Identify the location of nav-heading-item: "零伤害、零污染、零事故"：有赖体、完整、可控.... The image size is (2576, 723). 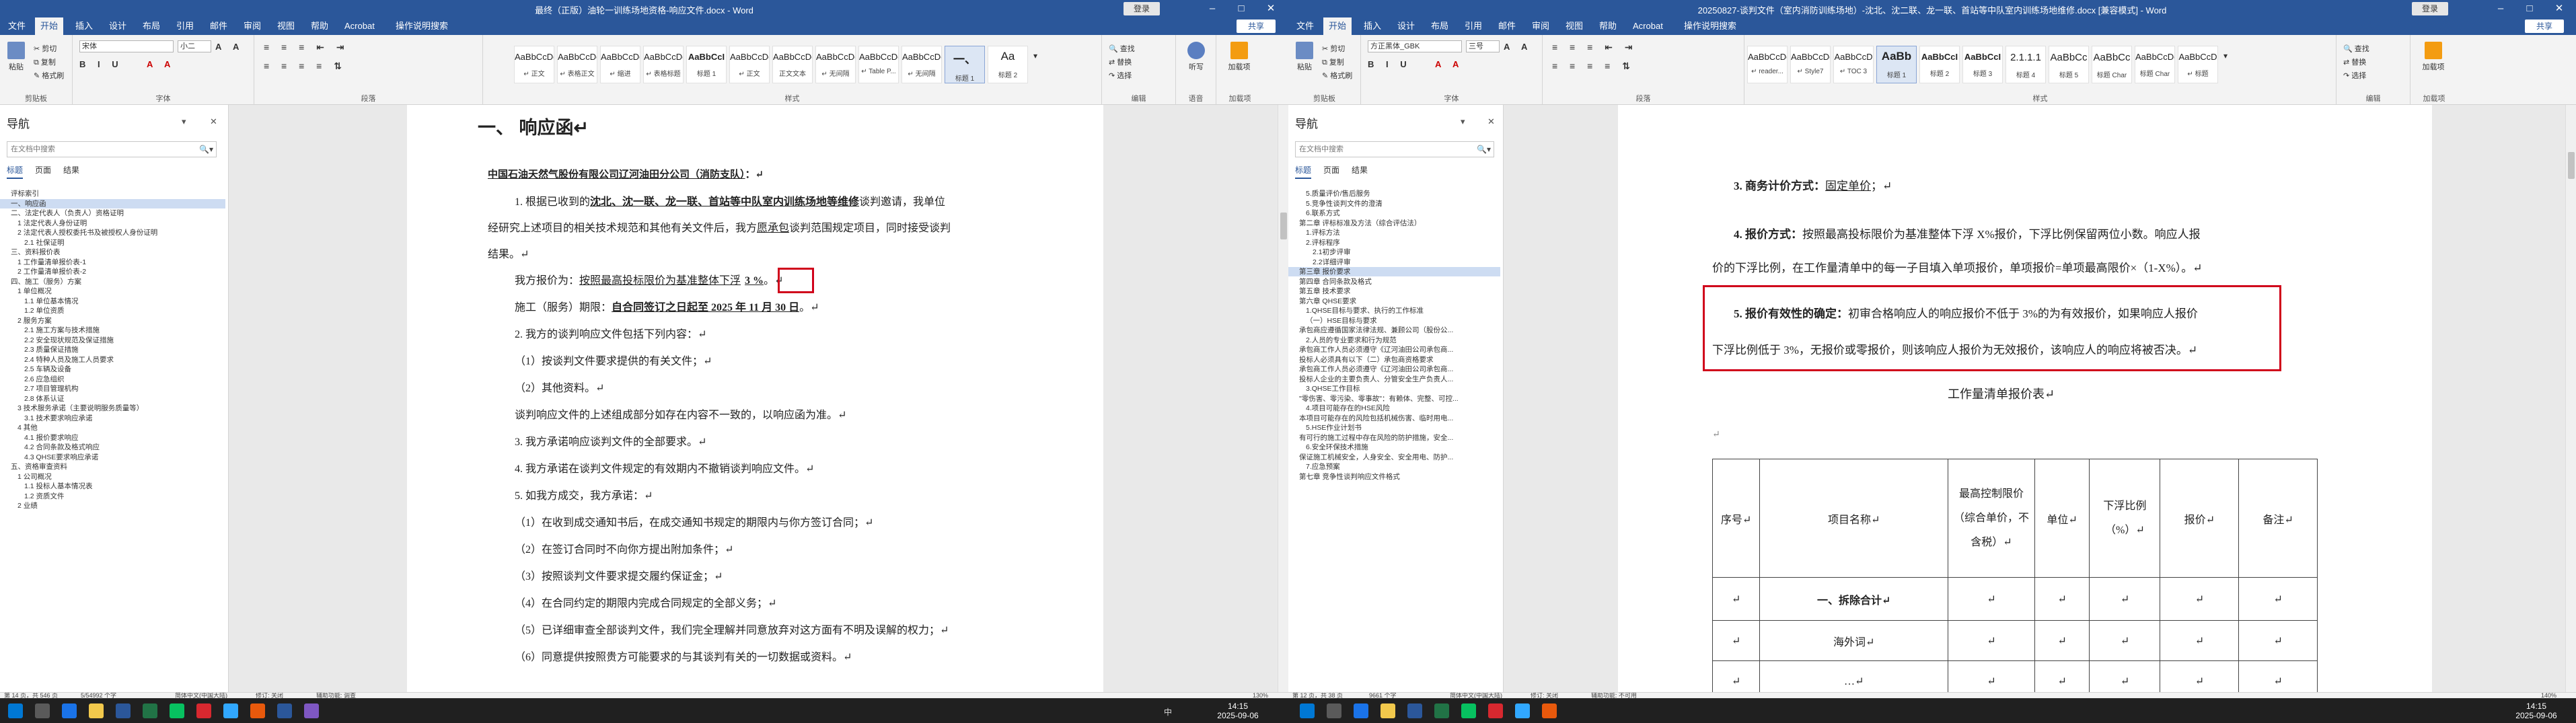
(1394, 399).